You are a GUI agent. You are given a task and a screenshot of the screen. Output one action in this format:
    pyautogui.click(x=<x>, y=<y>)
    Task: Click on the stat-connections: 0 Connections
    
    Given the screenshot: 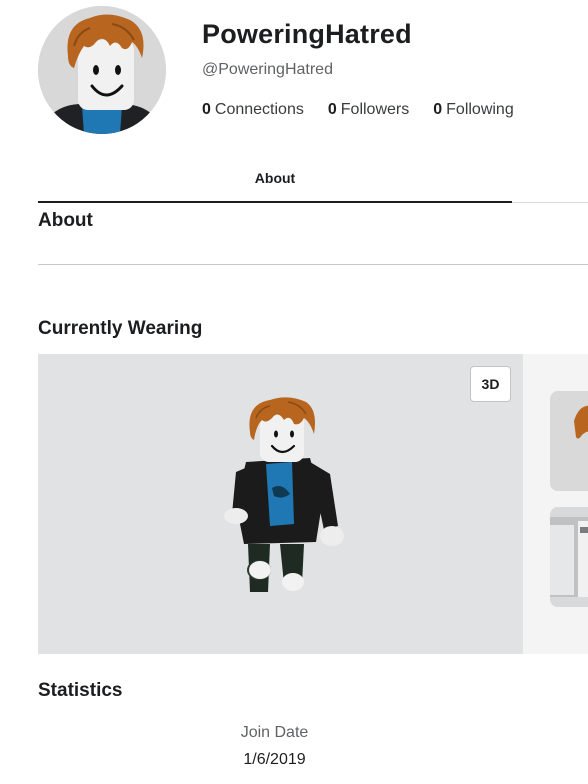 What is the action you would take?
    pyautogui.click(x=253, y=110)
    